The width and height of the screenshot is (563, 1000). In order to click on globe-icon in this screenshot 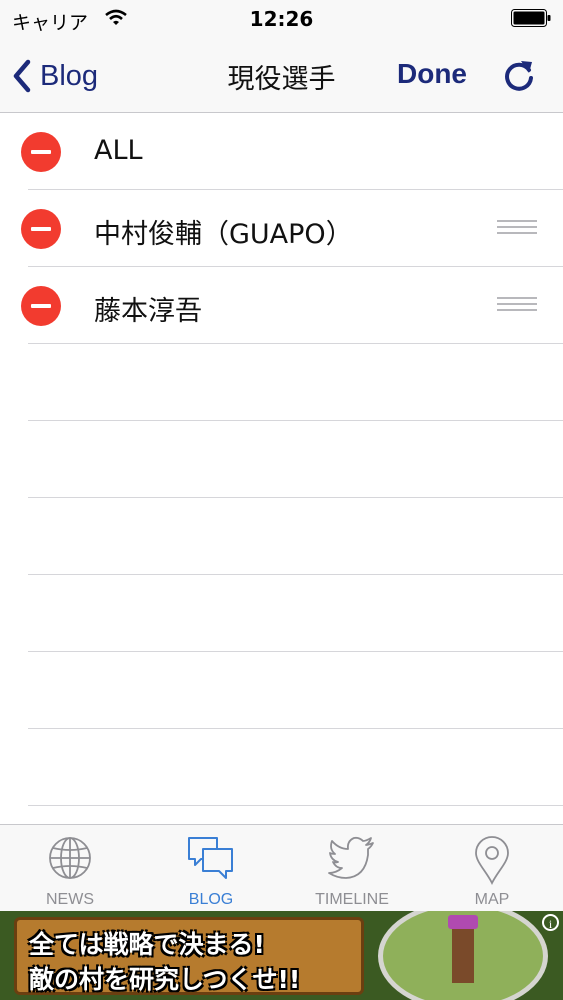, I will do `click(70, 858)`.